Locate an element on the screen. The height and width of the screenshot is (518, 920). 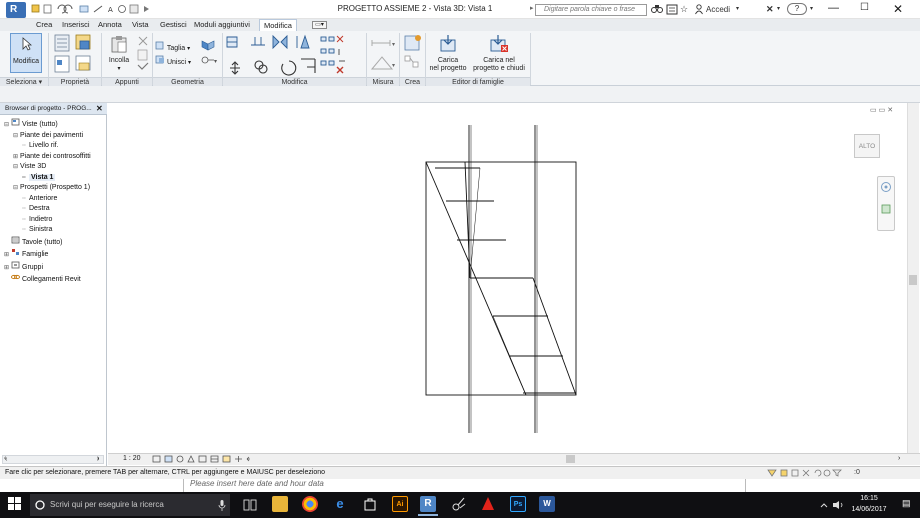
view-scale: 1 : 20 is located at coordinates (132, 458).